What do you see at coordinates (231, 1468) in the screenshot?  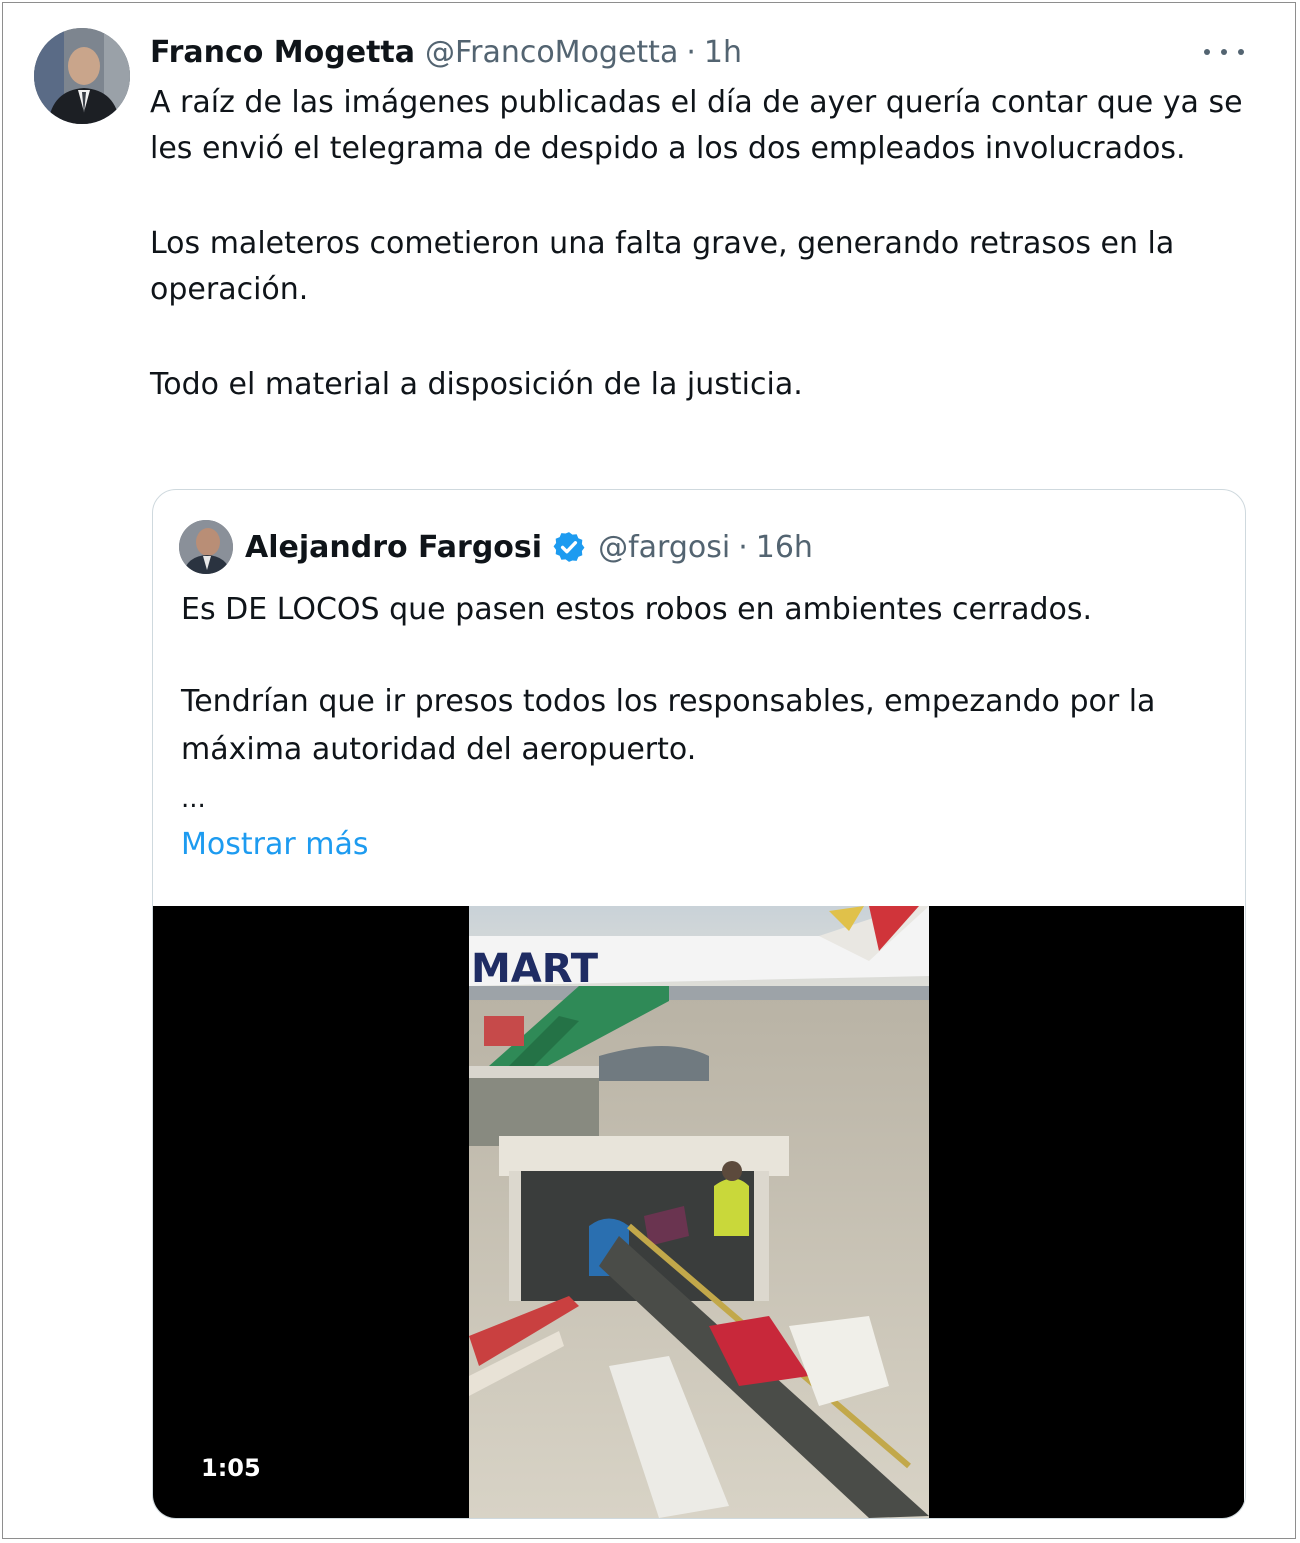 I see `video-duration: 1:05` at bounding box center [231, 1468].